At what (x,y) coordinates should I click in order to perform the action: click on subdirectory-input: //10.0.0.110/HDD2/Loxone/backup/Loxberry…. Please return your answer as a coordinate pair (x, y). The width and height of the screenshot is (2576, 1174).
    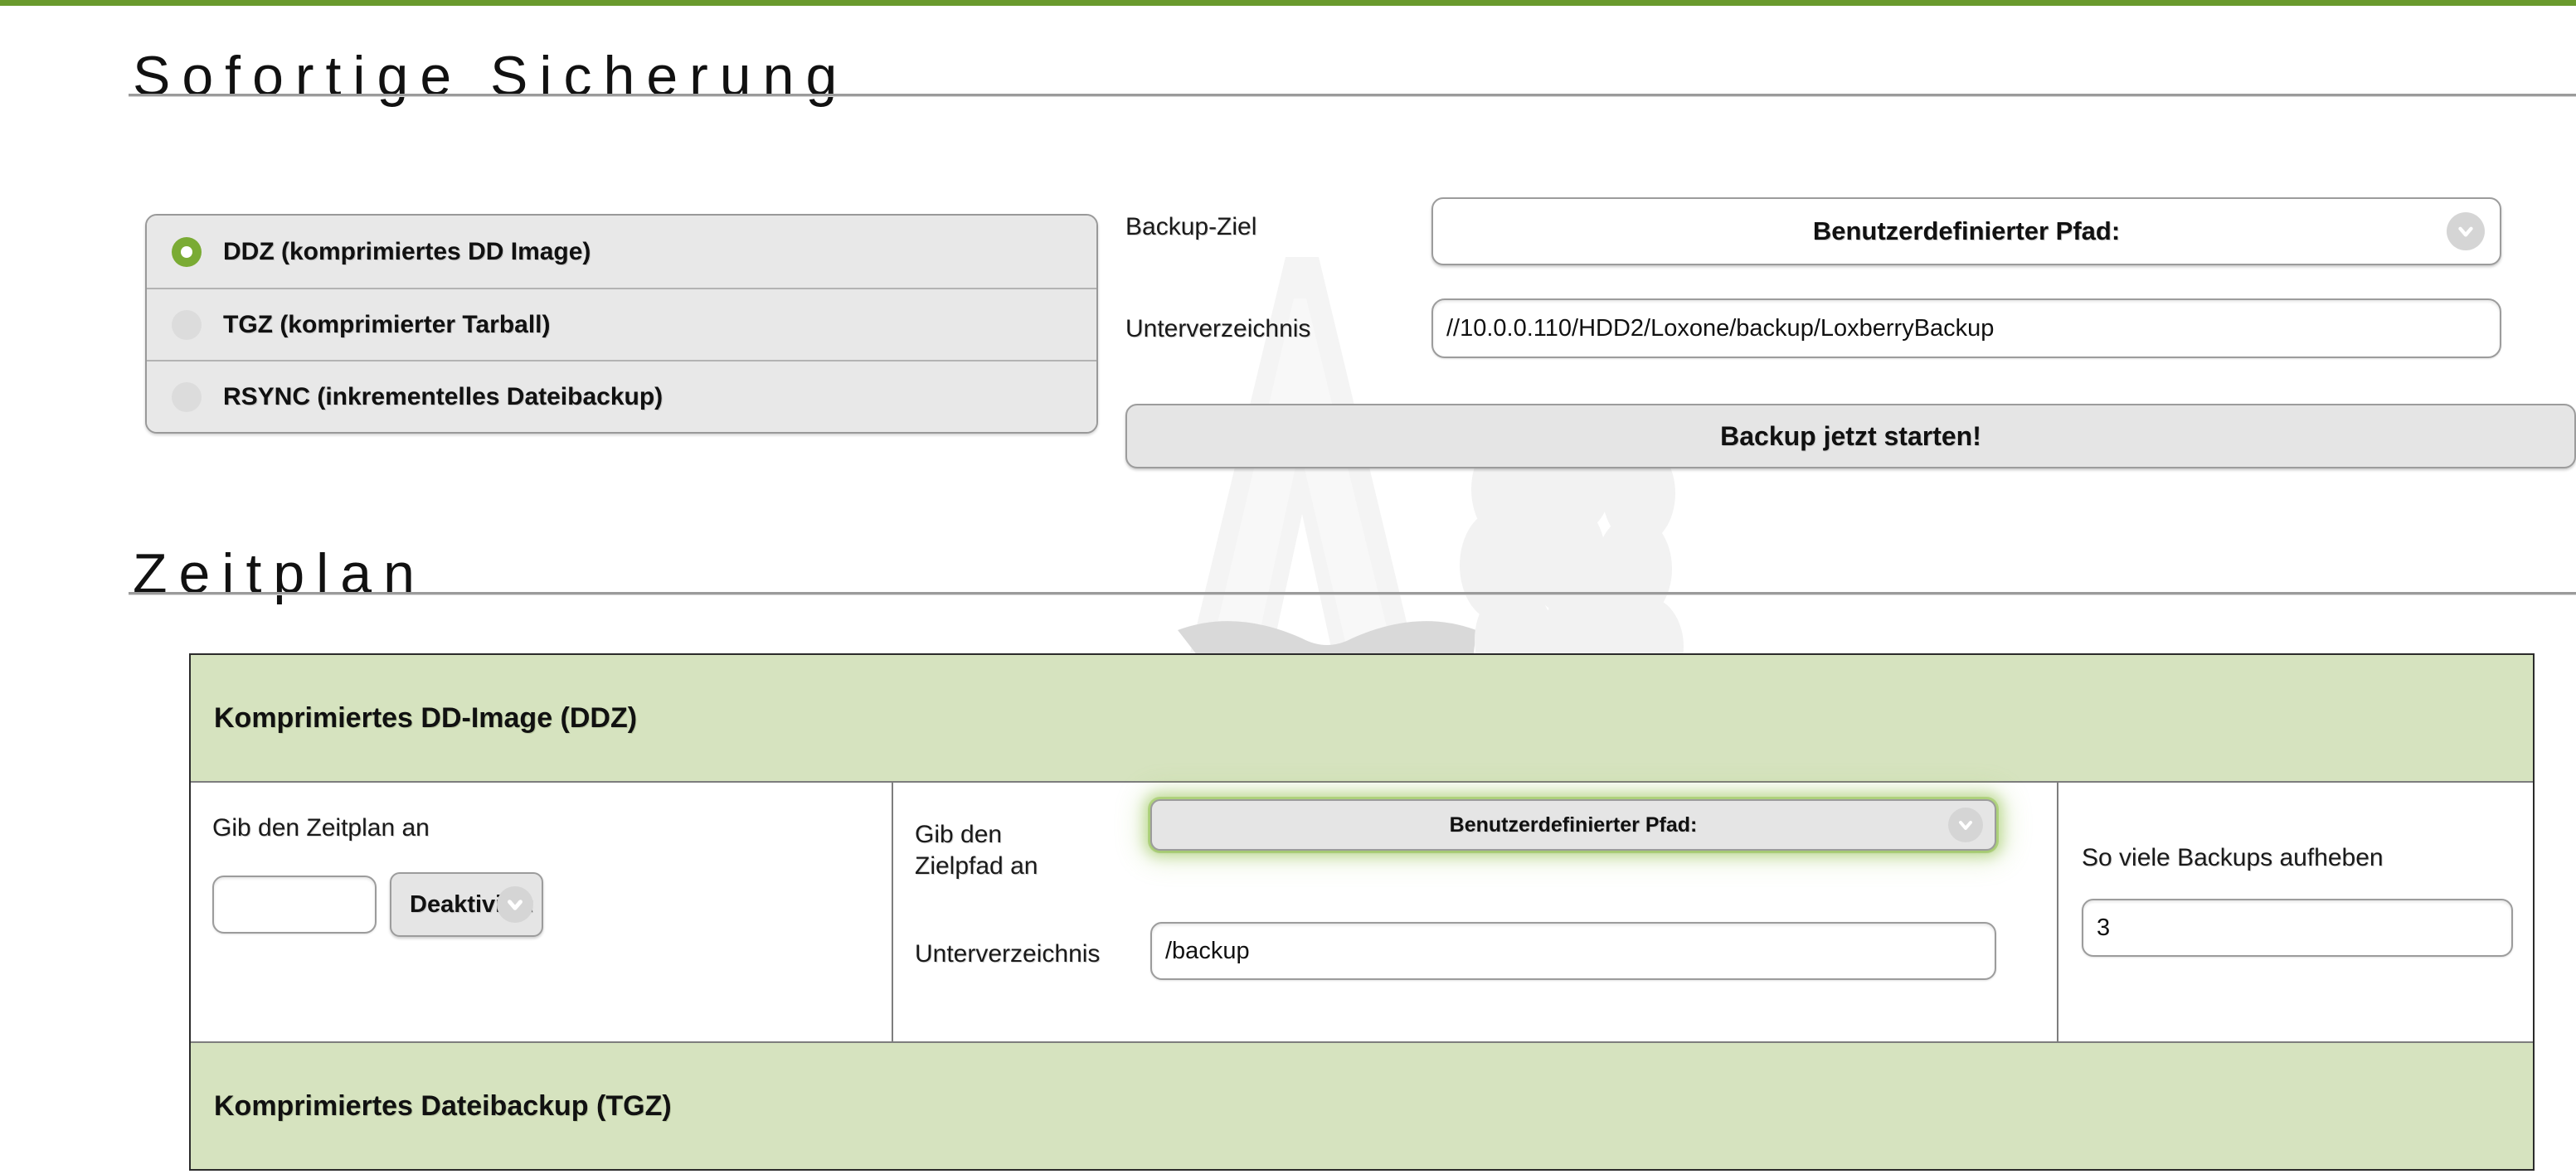
    Looking at the image, I should click on (1966, 328).